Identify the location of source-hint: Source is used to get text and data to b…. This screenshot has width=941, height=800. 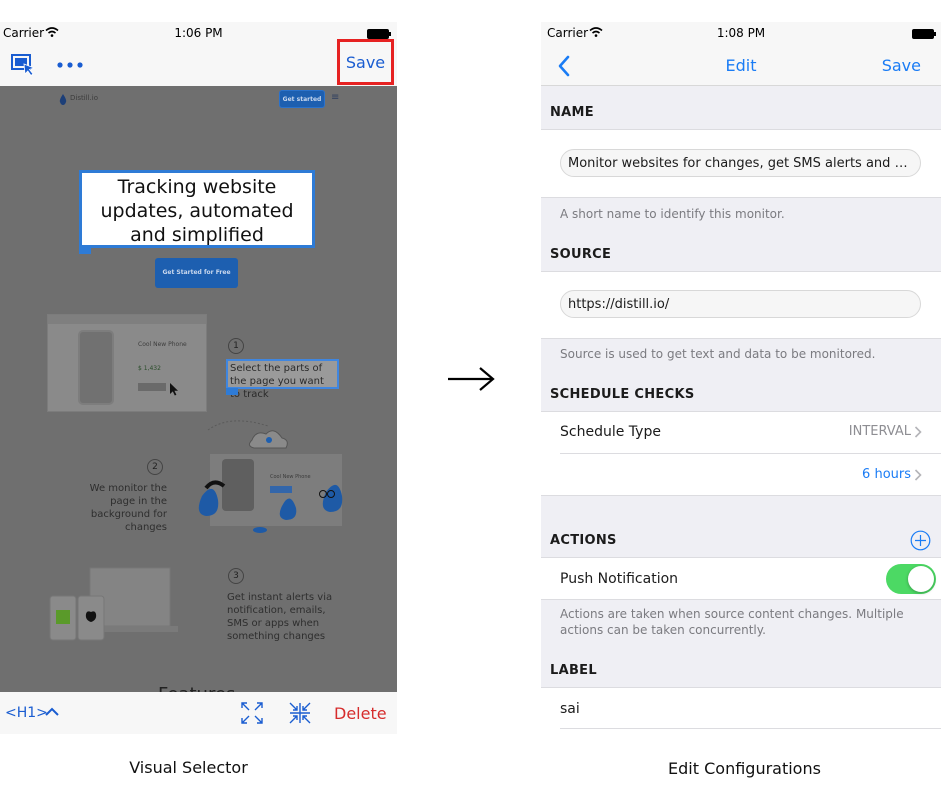
(718, 354).